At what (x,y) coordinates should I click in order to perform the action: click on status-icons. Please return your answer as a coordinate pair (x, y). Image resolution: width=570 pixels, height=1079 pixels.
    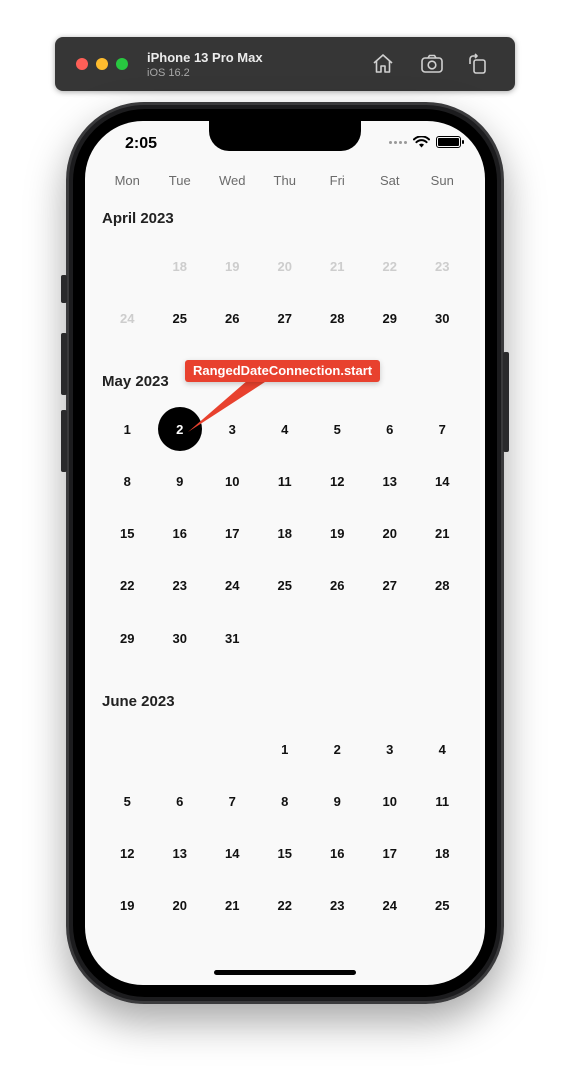
    Looking at the image, I should click on (426, 142).